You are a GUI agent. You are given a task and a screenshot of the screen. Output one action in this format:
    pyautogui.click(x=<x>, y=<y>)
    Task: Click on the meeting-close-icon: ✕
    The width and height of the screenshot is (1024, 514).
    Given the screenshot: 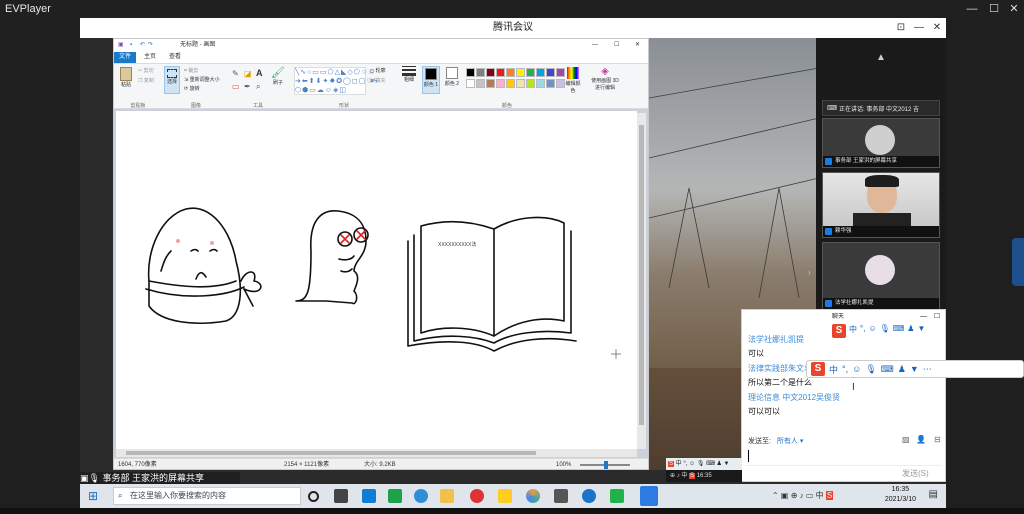 What is the action you would take?
    pyautogui.click(x=937, y=28)
    